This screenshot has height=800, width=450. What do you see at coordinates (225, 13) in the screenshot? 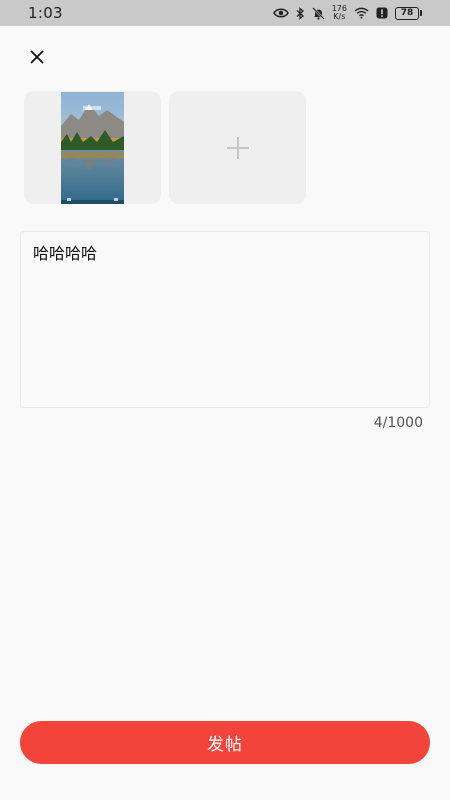
I see `status-bar: 1:03 176 K/s 78` at bounding box center [225, 13].